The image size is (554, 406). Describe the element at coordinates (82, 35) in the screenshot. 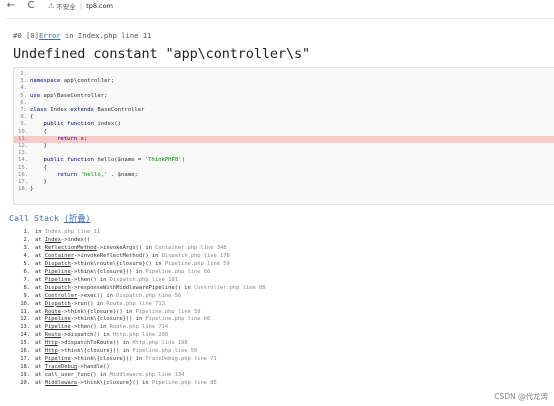

I see `error-subtitle: #0 [0]Error in Index.php line 11` at that location.